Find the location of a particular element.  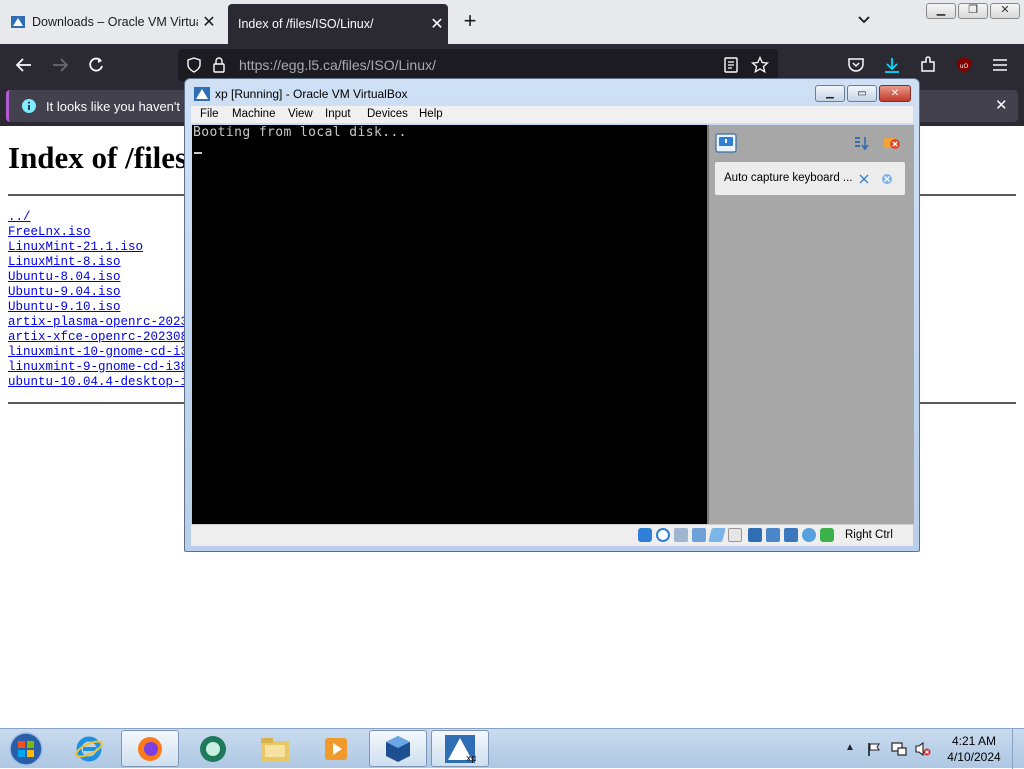

file-link: artix-xfce-openrc-2023081 is located at coordinates (102, 337).